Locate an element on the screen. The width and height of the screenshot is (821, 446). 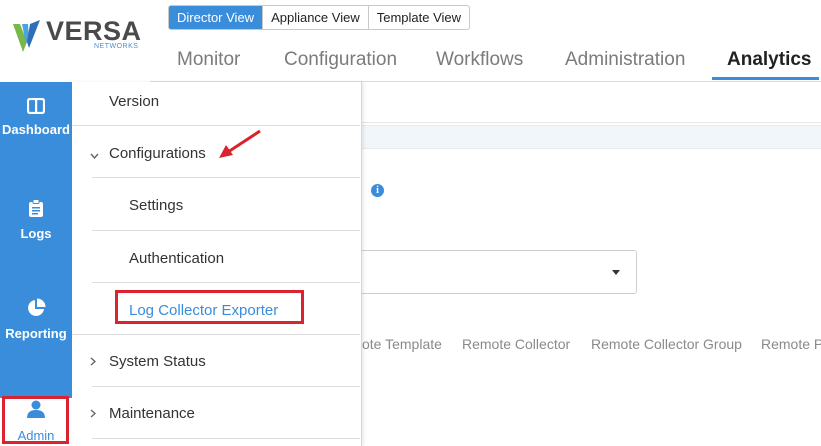
clipboard-icon is located at coordinates (36, 208).